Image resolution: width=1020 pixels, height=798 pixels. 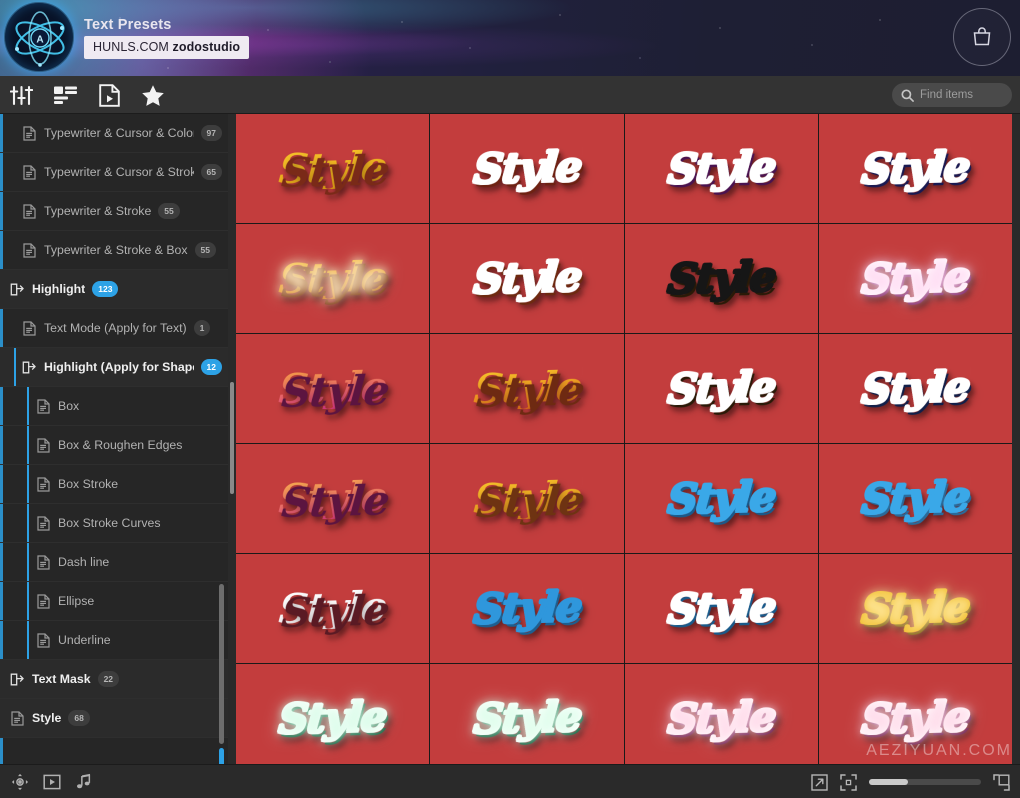 What do you see at coordinates (108, 679) in the screenshot?
I see `sidebar-item-count-badge: 22` at bounding box center [108, 679].